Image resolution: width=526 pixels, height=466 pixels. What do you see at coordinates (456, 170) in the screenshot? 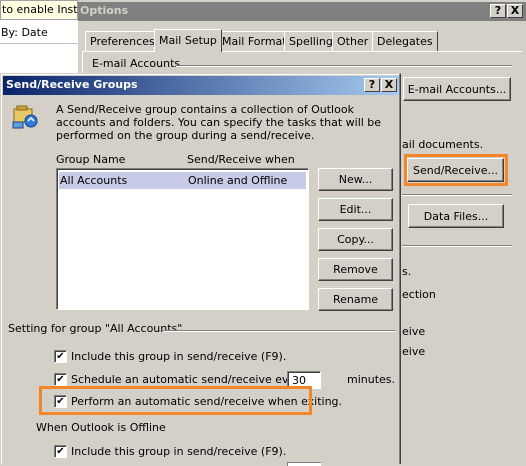
I see `send-receive-highlight` at bounding box center [456, 170].